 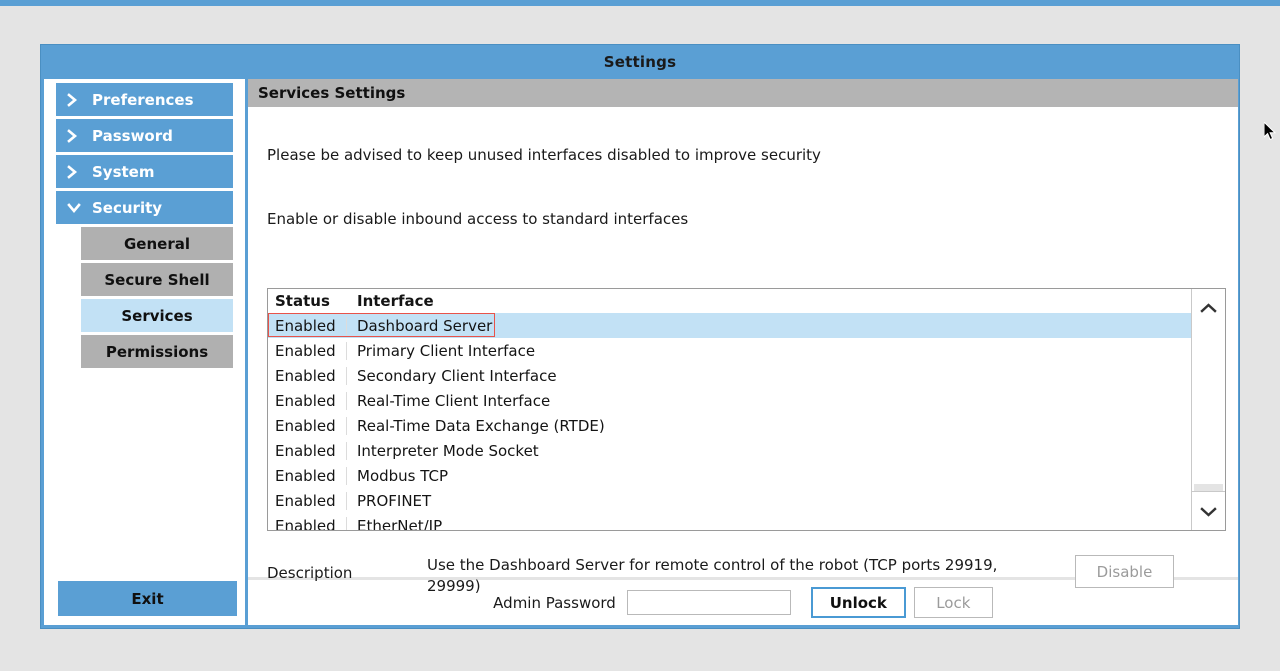 I want to click on sidebar-subitem-services: Services, so click(x=157, y=315).